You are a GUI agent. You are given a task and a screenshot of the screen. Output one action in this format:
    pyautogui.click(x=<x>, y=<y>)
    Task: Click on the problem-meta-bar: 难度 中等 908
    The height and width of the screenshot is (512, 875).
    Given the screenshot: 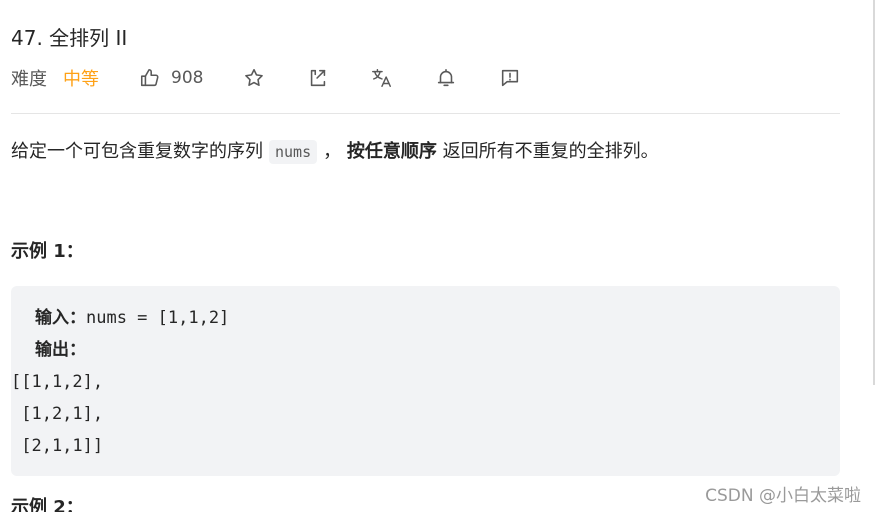 What is the action you would take?
    pyautogui.click(x=266, y=78)
    